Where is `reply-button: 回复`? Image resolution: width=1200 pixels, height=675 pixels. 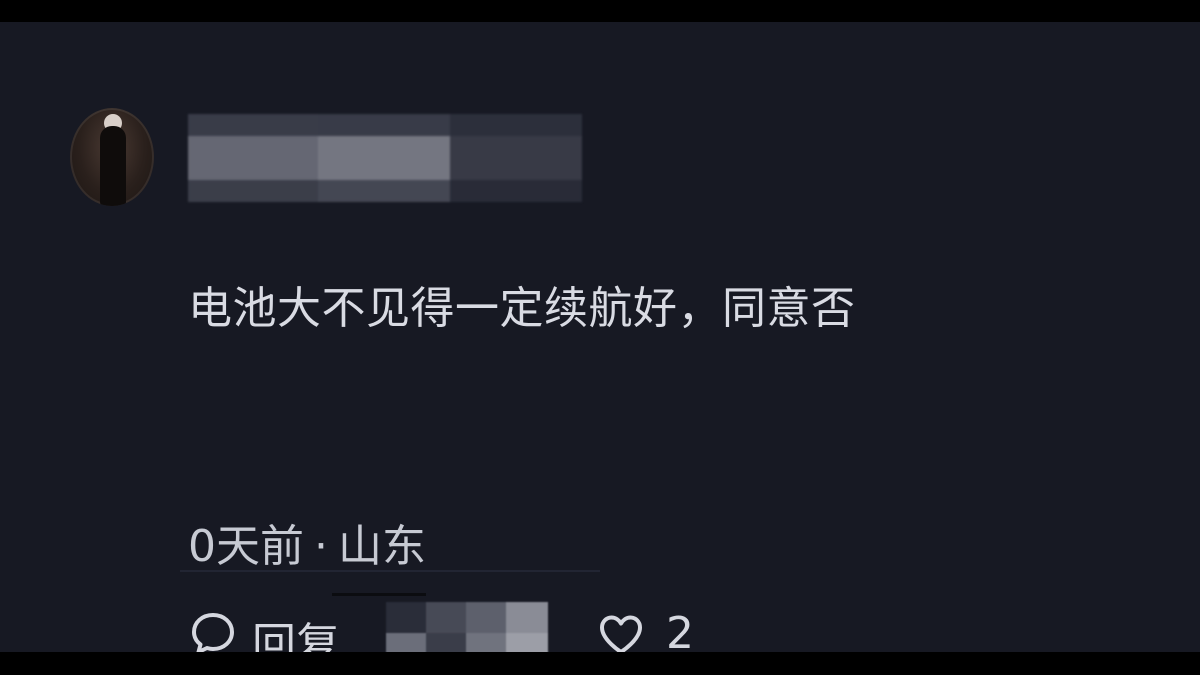 reply-button: 回复 is located at coordinates (296, 630).